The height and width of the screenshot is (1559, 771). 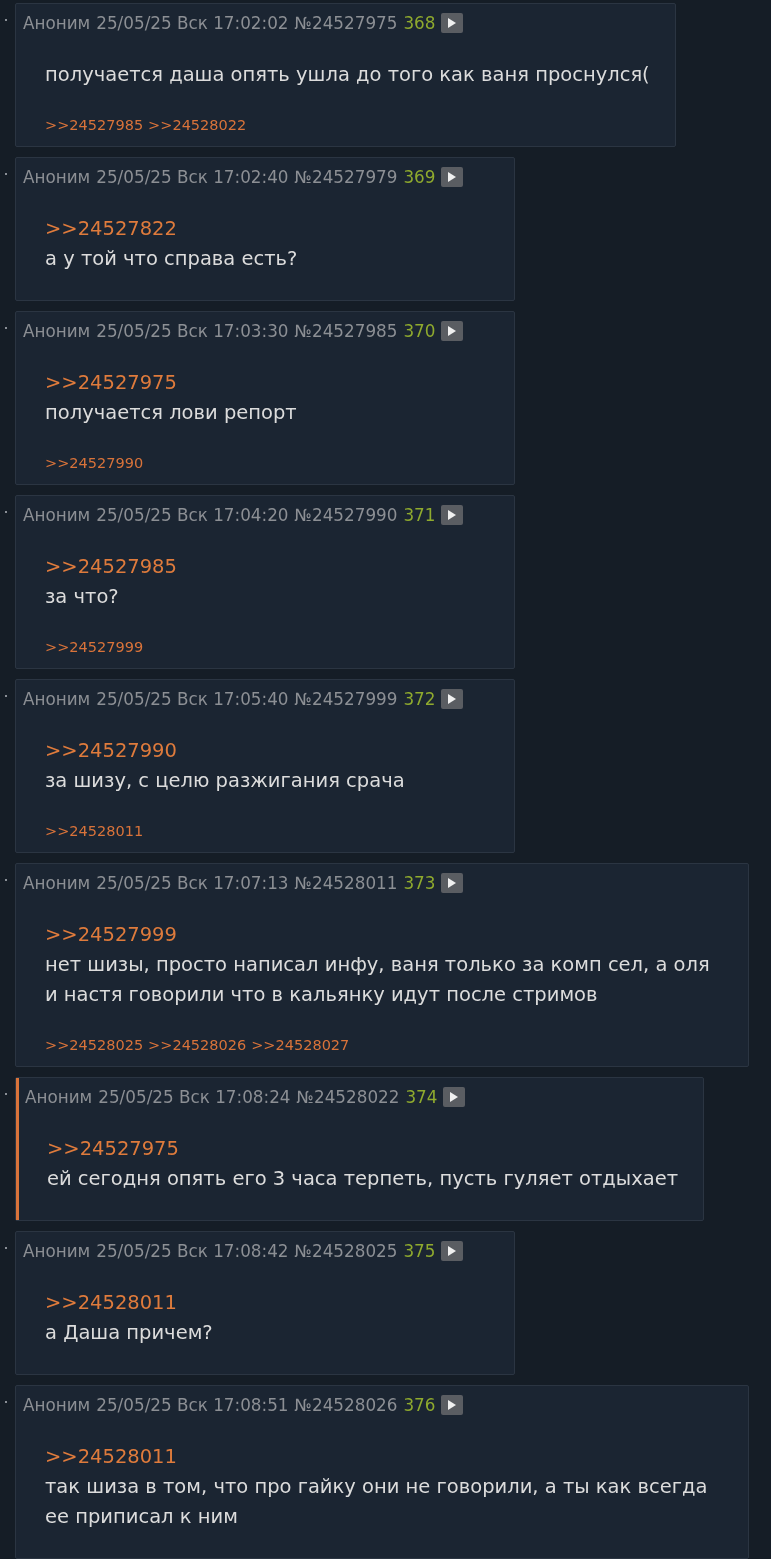 What do you see at coordinates (94, 125) in the screenshot?
I see `reply-link: >>24527985` at bounding box center [94, 125].